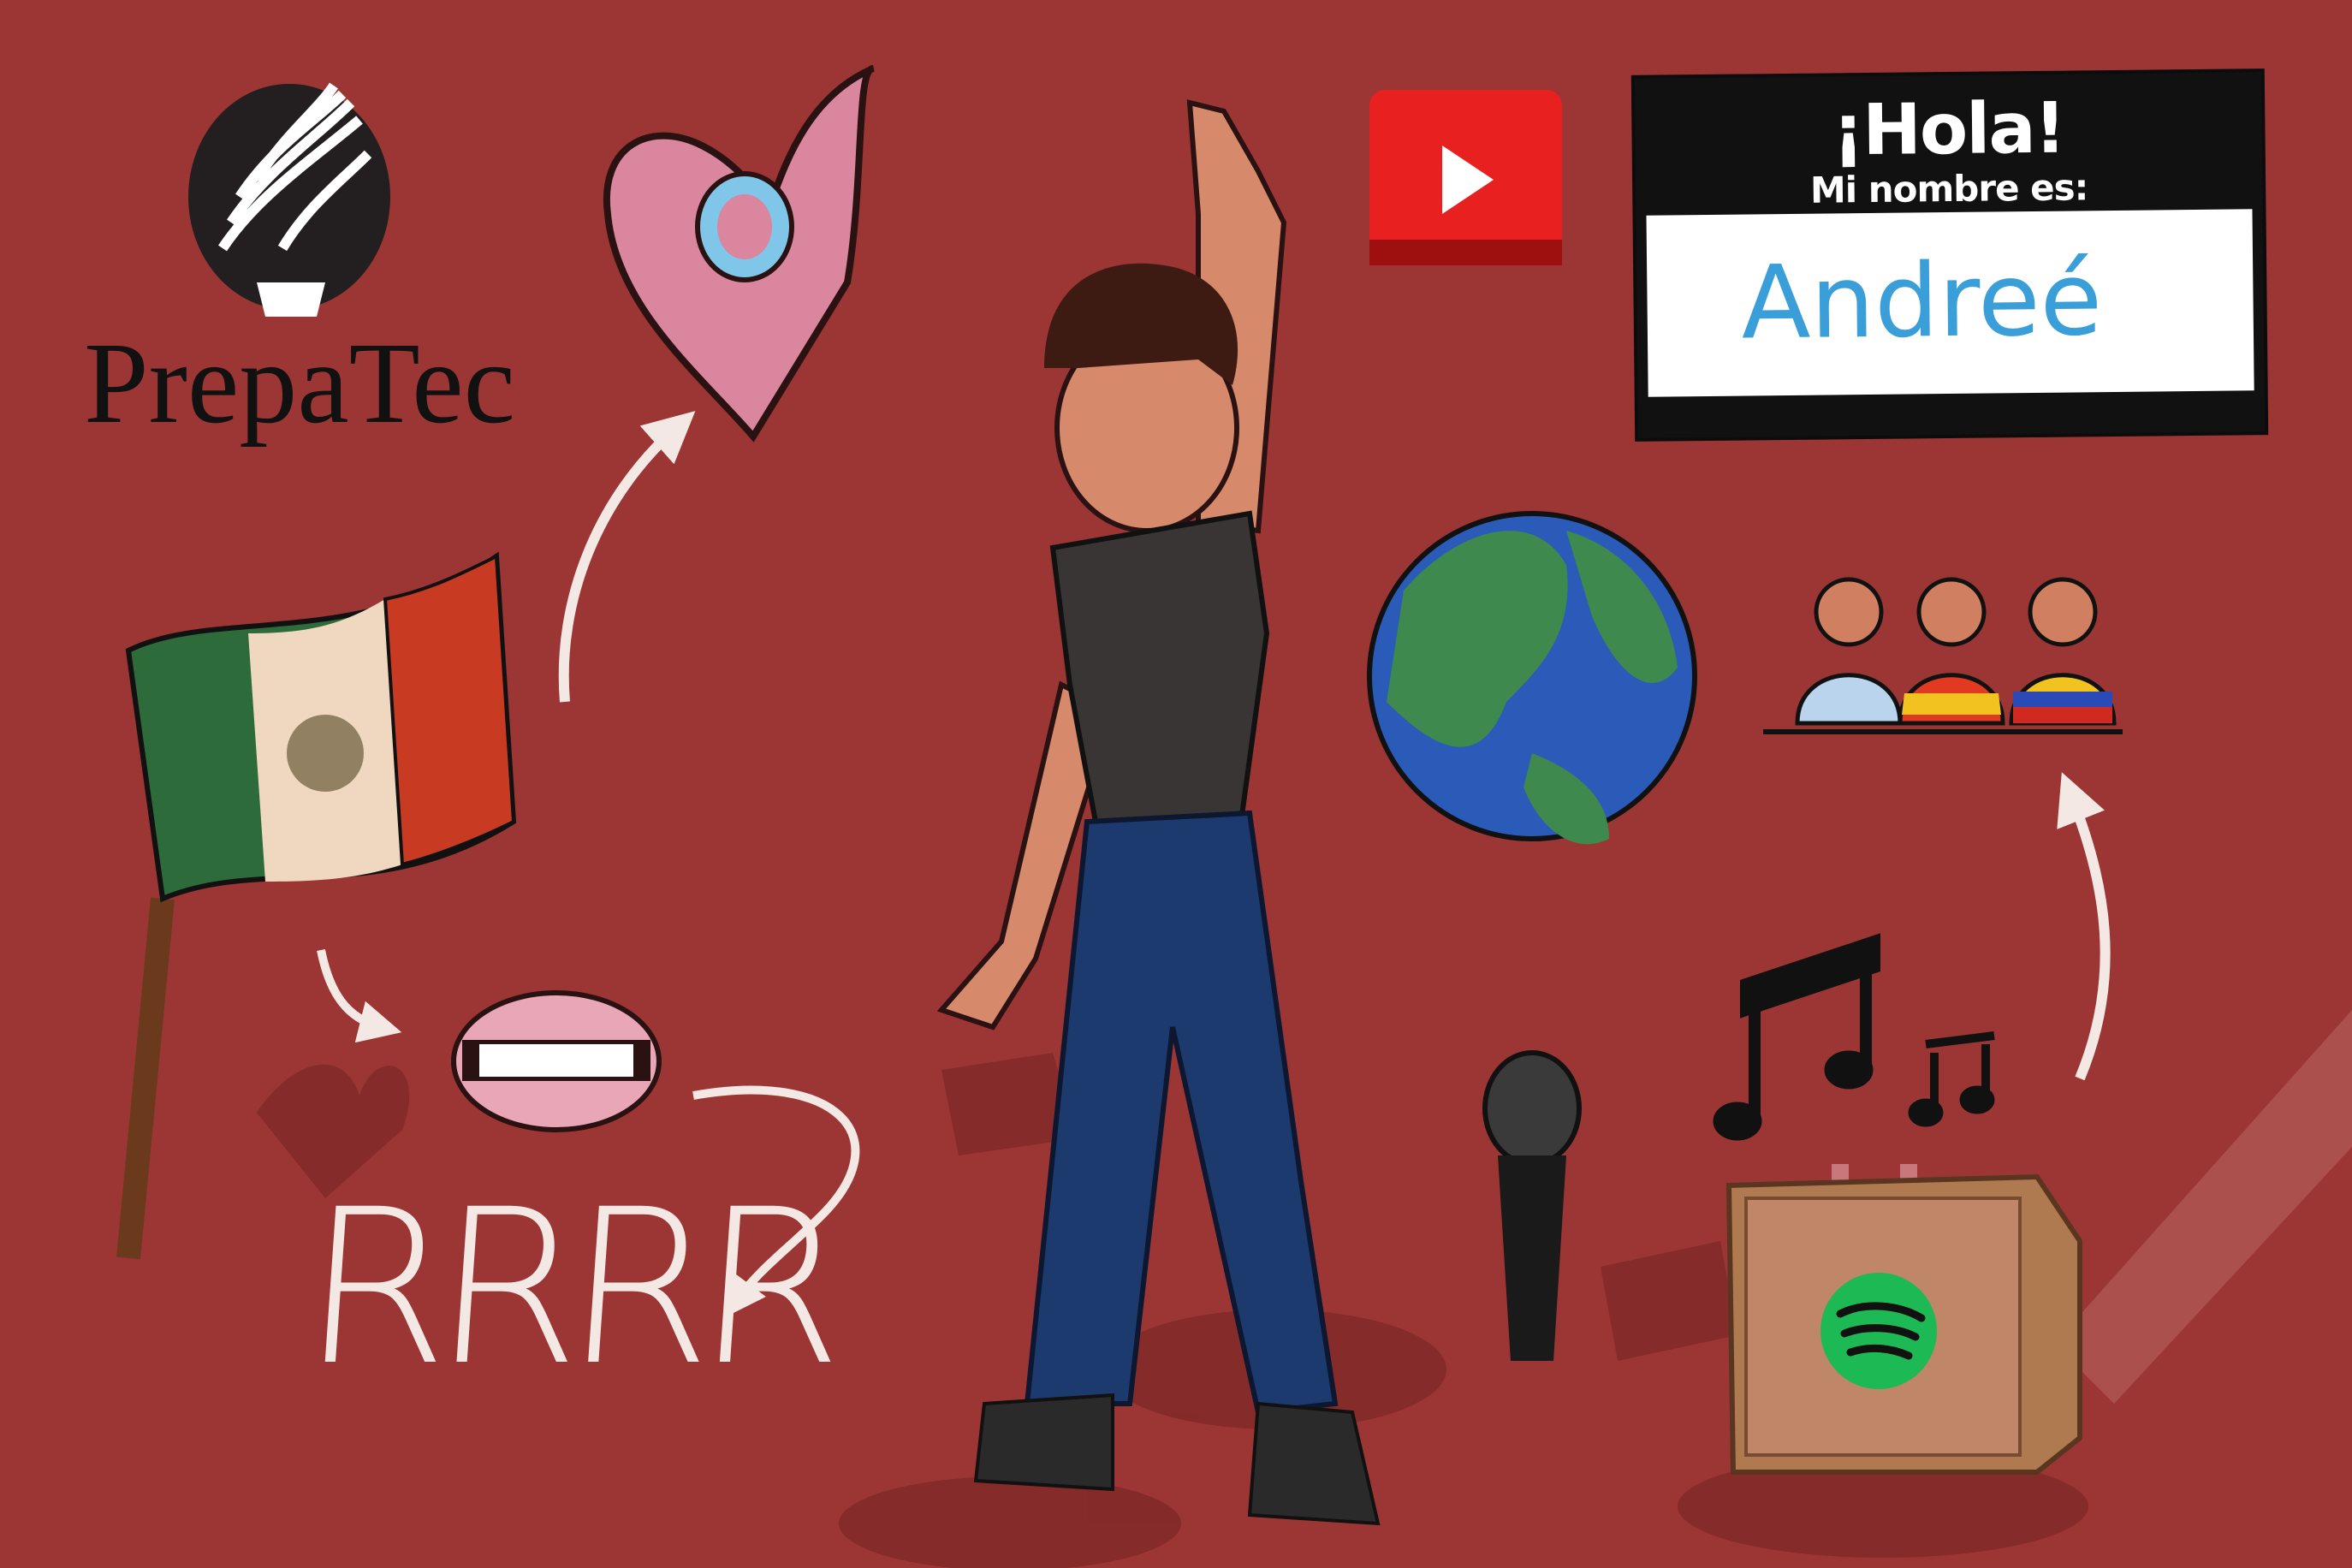 Image resolution: width=2352 pixels, height=1568 pixels. Describe the element at coordinates (2084, 926) in the screenshot. I see `arrow-music-to-people` at that location.